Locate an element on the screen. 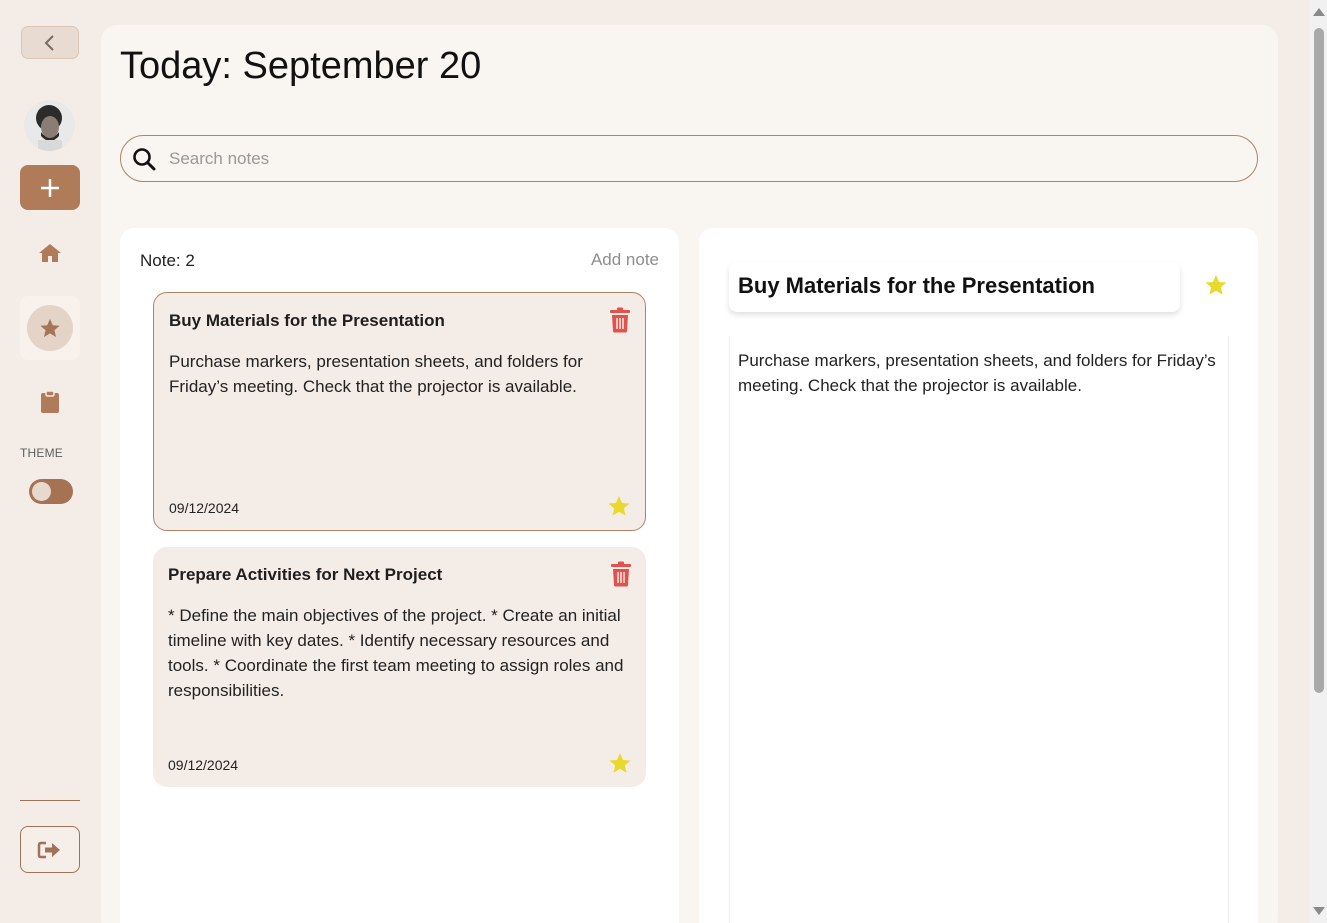 The height and width of the screenshot is (923, 1327). chevron-left-icon is located at coordinates (49, 42).